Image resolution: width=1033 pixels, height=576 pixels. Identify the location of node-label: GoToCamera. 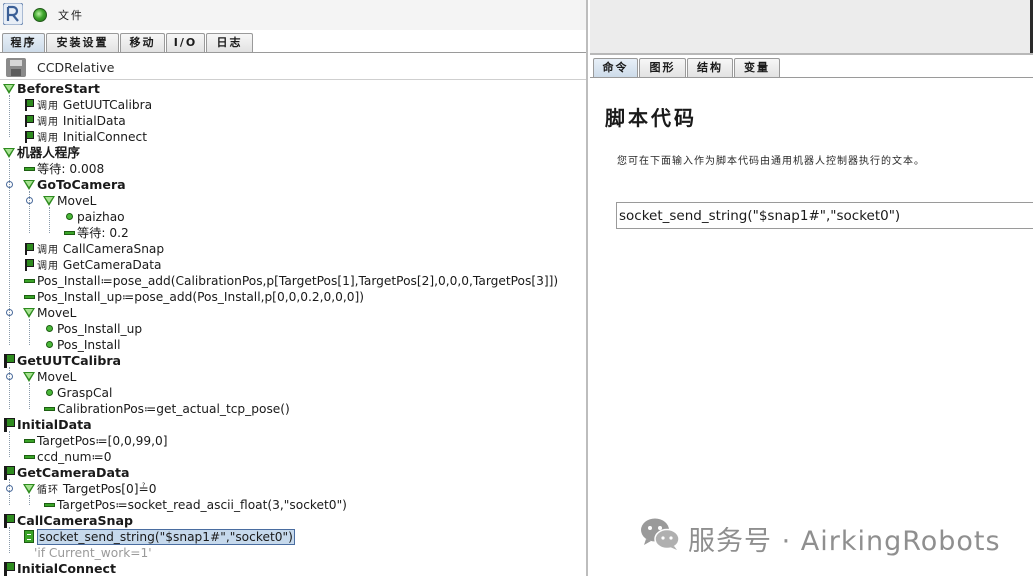
(81, 184).